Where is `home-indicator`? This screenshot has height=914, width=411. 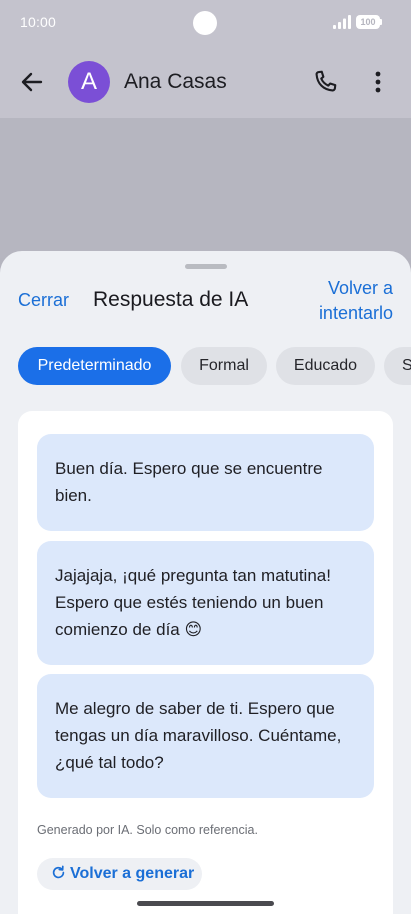 home-indicator is located at coordinates (205, 903).